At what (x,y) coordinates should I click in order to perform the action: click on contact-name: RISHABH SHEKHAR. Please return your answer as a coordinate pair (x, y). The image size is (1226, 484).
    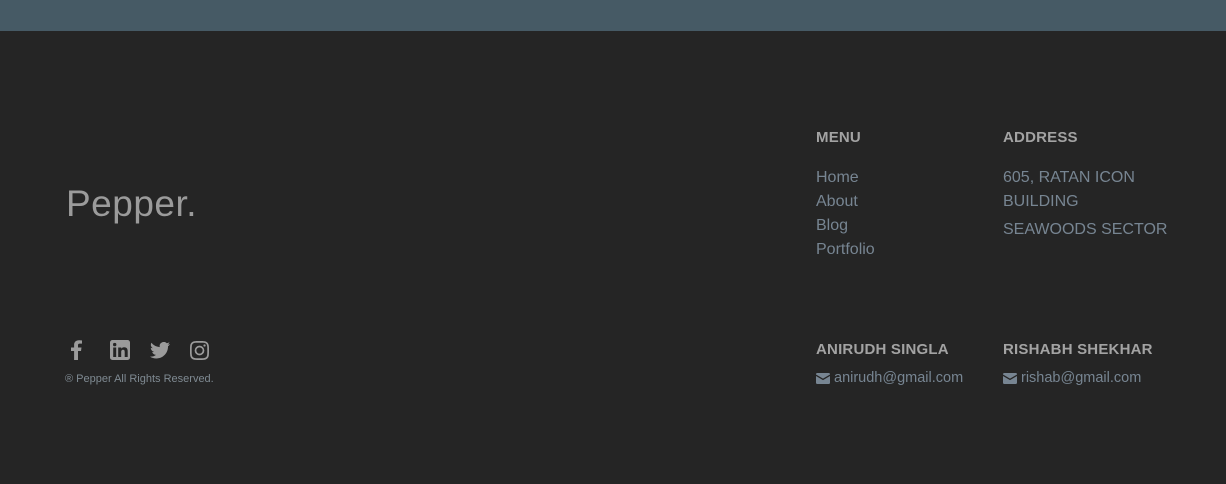
    Looking at the image, I should click on (1078, 349).